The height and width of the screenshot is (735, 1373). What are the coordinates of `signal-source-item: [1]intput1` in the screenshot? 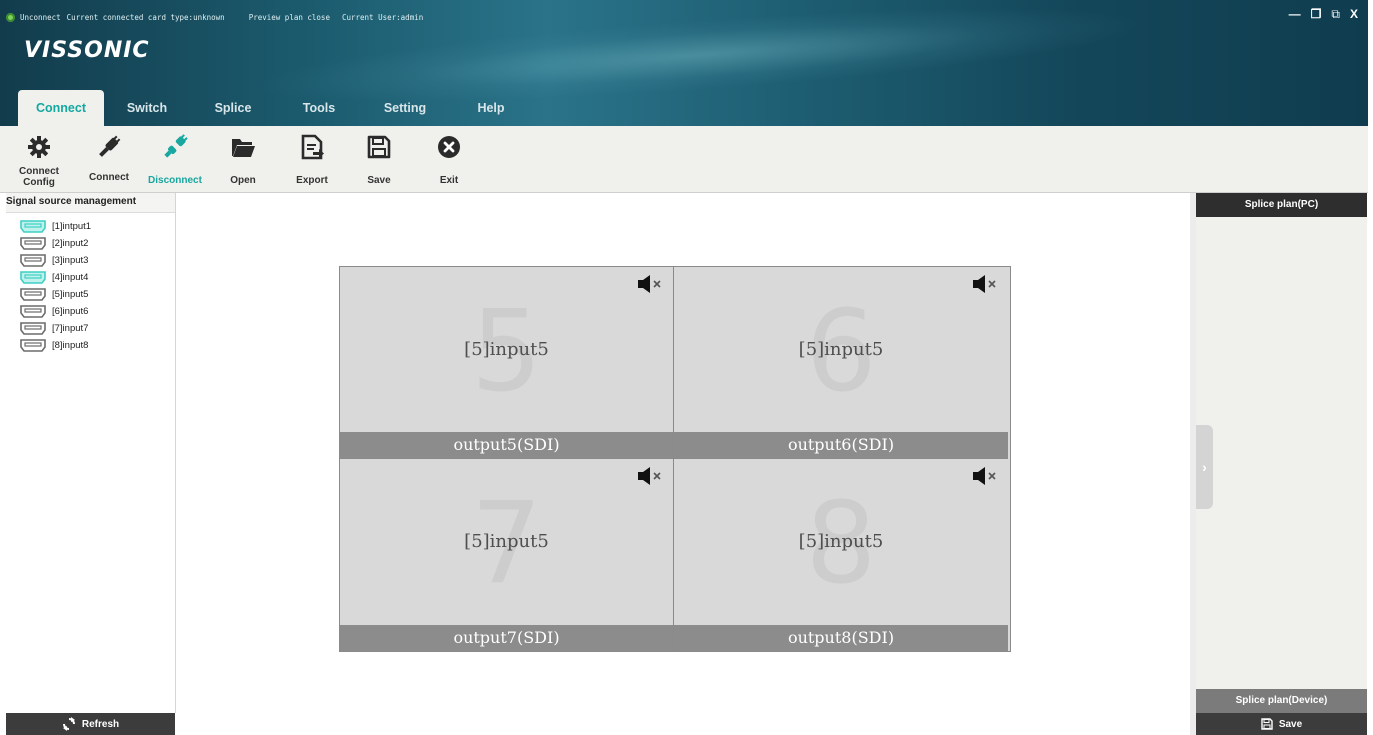 It's located at (90, 226).